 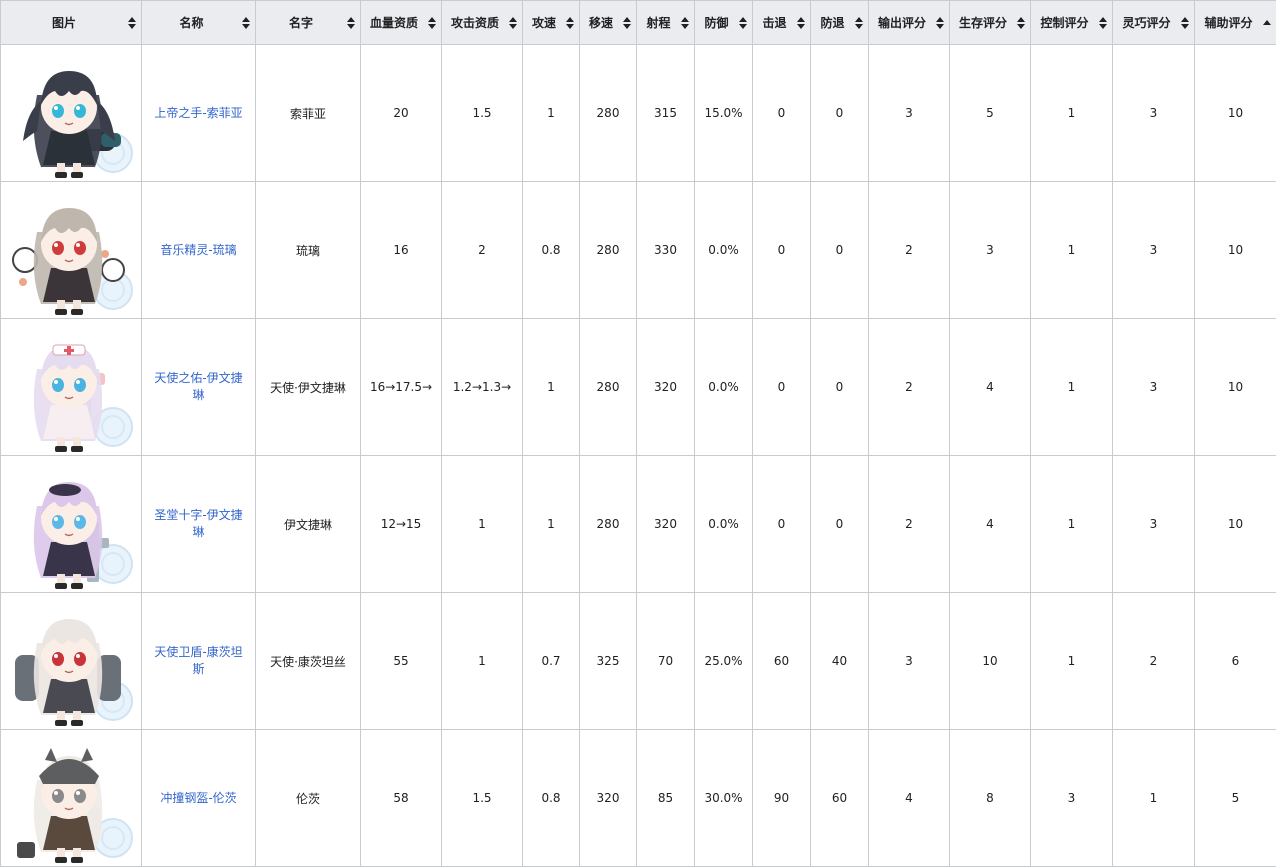 What do you see at coordinates (666, 798) in the screenshot?
I see `cell-range: 85` at bounding box center [666, 798].